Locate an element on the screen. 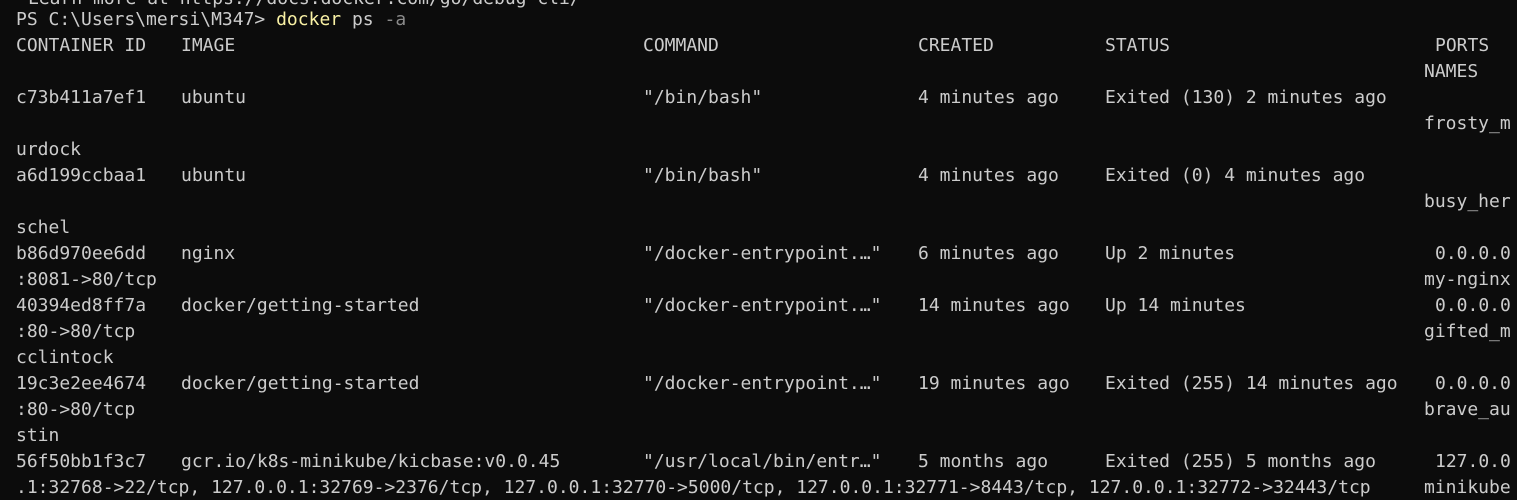  row-ports-end: :8081->80/tcp is located at coordinates (86, 279).